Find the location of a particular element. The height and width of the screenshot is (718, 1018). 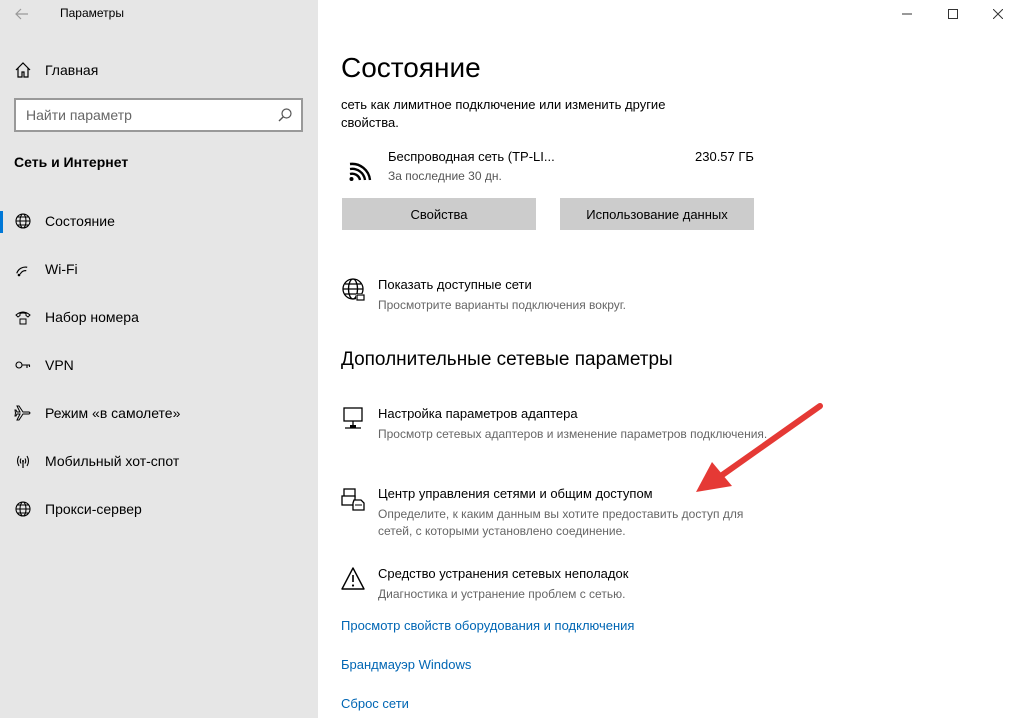

sidebar-item-wifi: Wi-Fi is located at coordinates (159, 269).